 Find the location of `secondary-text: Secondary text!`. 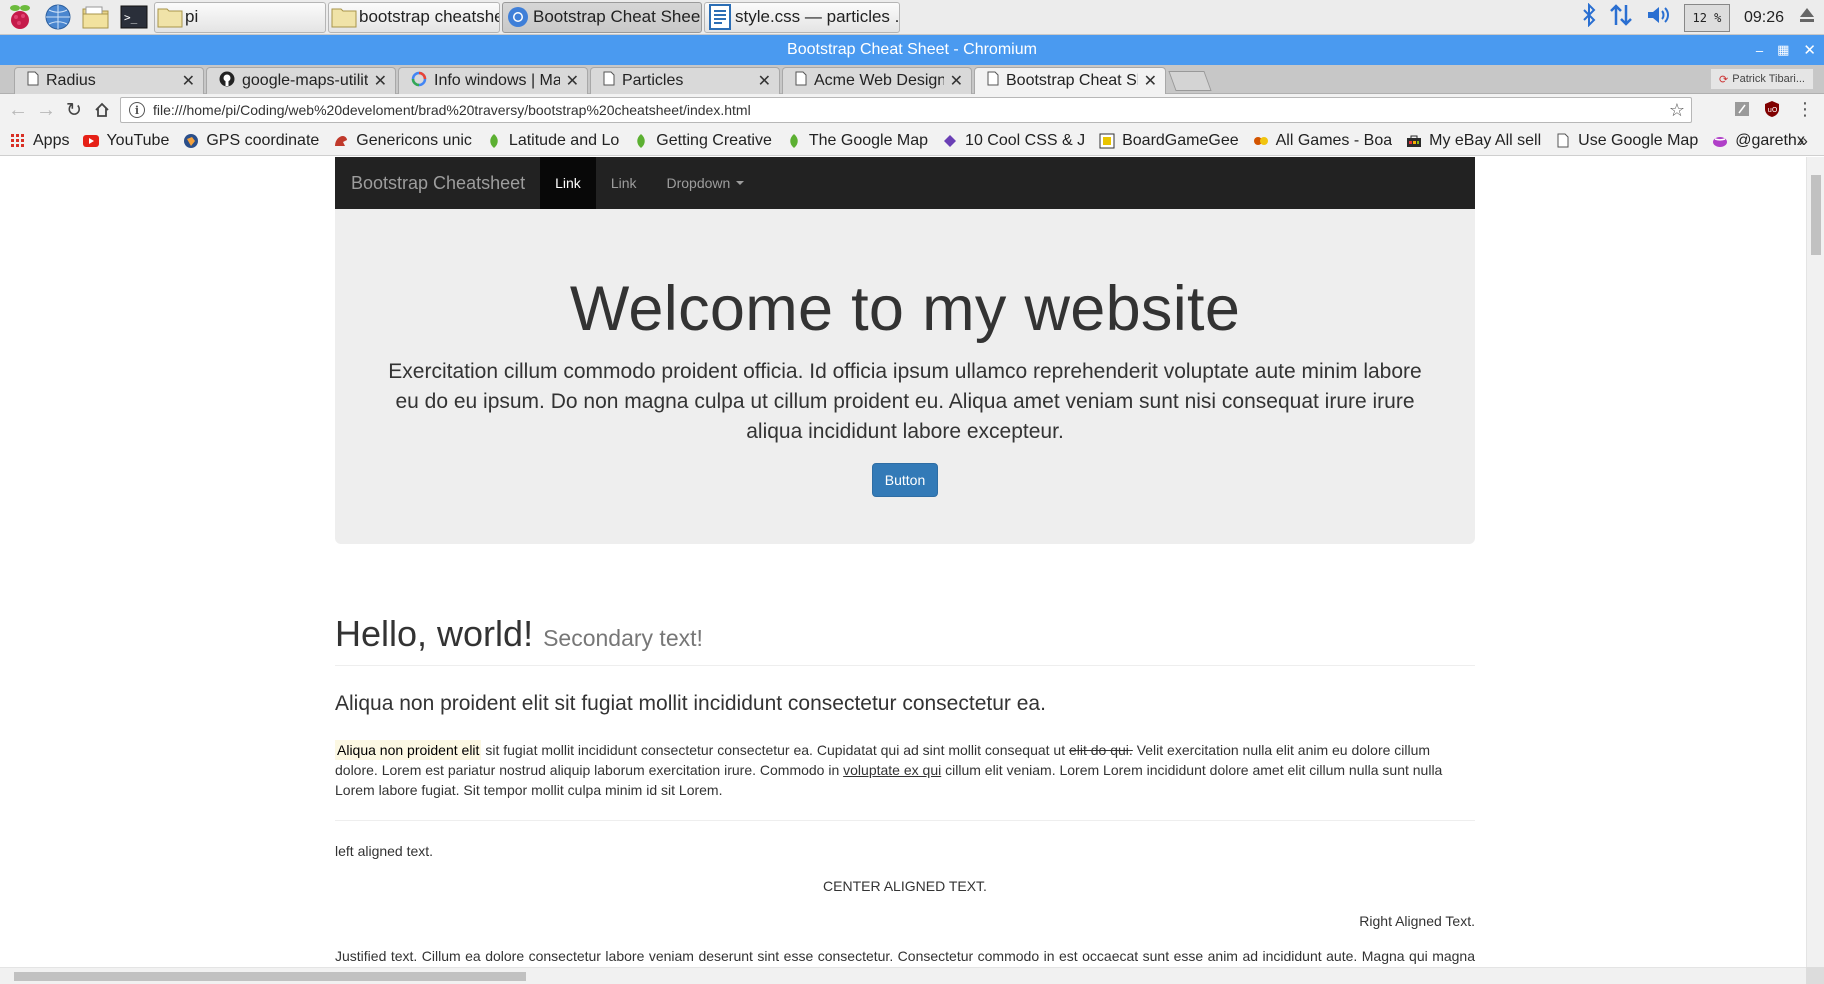

secondary-text: Secondary text! is located at coordinates (623, 638).